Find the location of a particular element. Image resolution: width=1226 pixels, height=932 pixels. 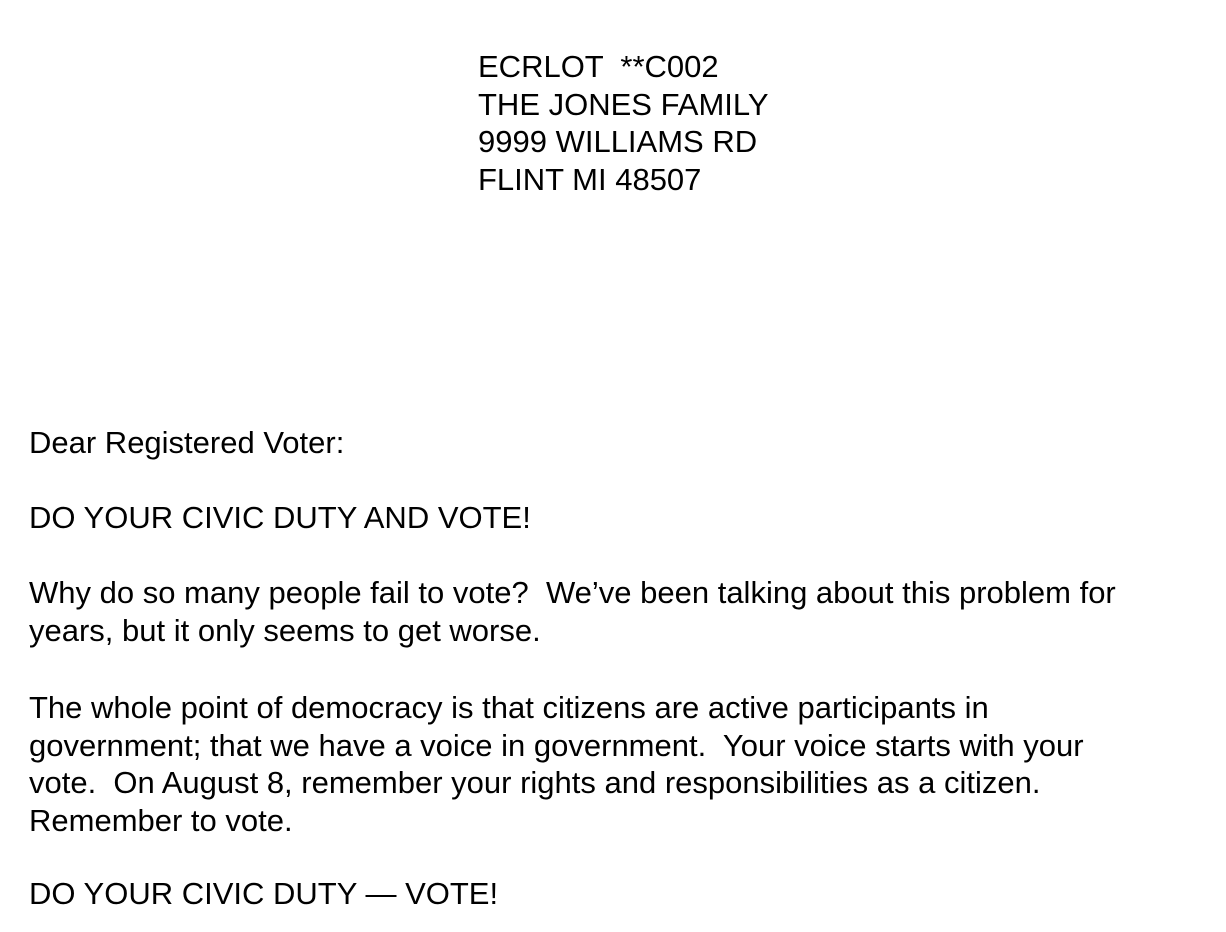

letter-closing: DO YOUR CIVIC DUTY — VOTE! is located at coordinates (624, 894).